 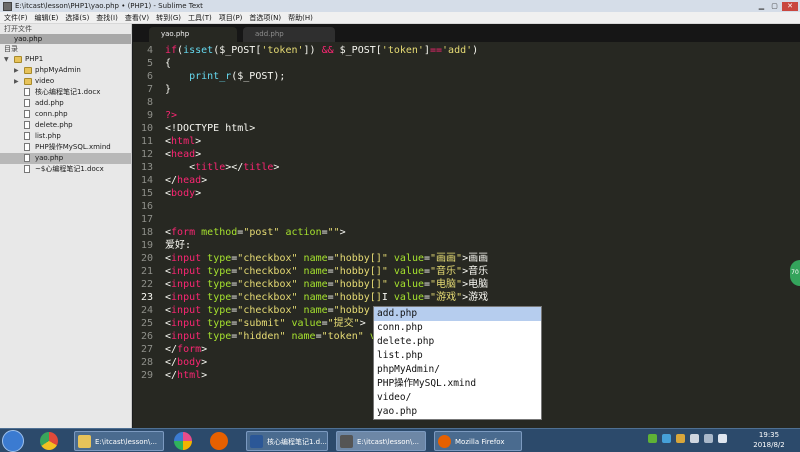 What do you see at coordinates (210, 128) in the screenshot?
I see `code-line: <!DOCTYPE html>` at bounding box center [210, 128].